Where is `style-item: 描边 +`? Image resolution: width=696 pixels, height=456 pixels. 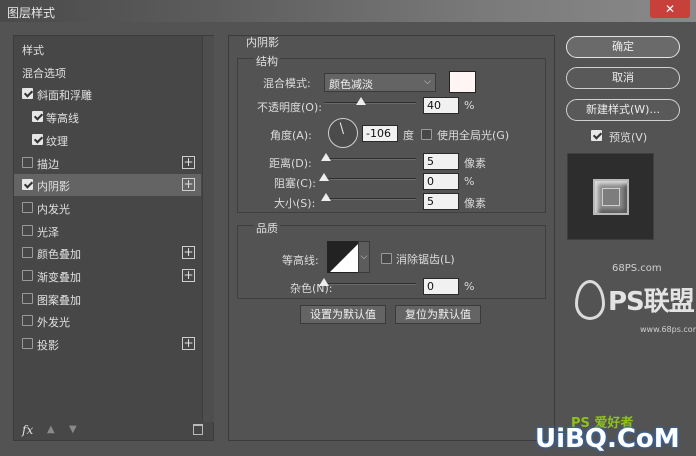
style-item: 描边 + is located at coordinates (107, 163).